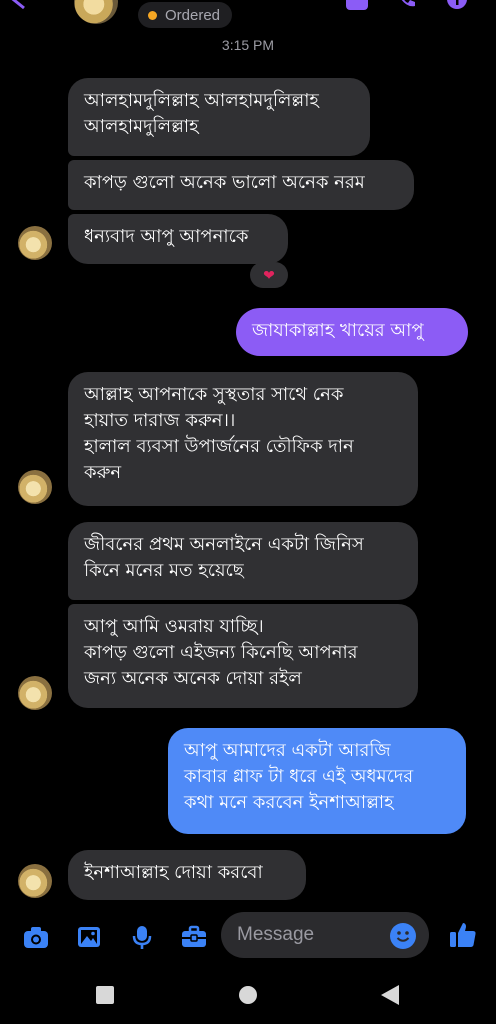 The height and width of the screenshot is (1024, 496). I want to click on message-bubble-incoming: ইনশাআল্লাহ দোয়া করবো, so click(187, 875).